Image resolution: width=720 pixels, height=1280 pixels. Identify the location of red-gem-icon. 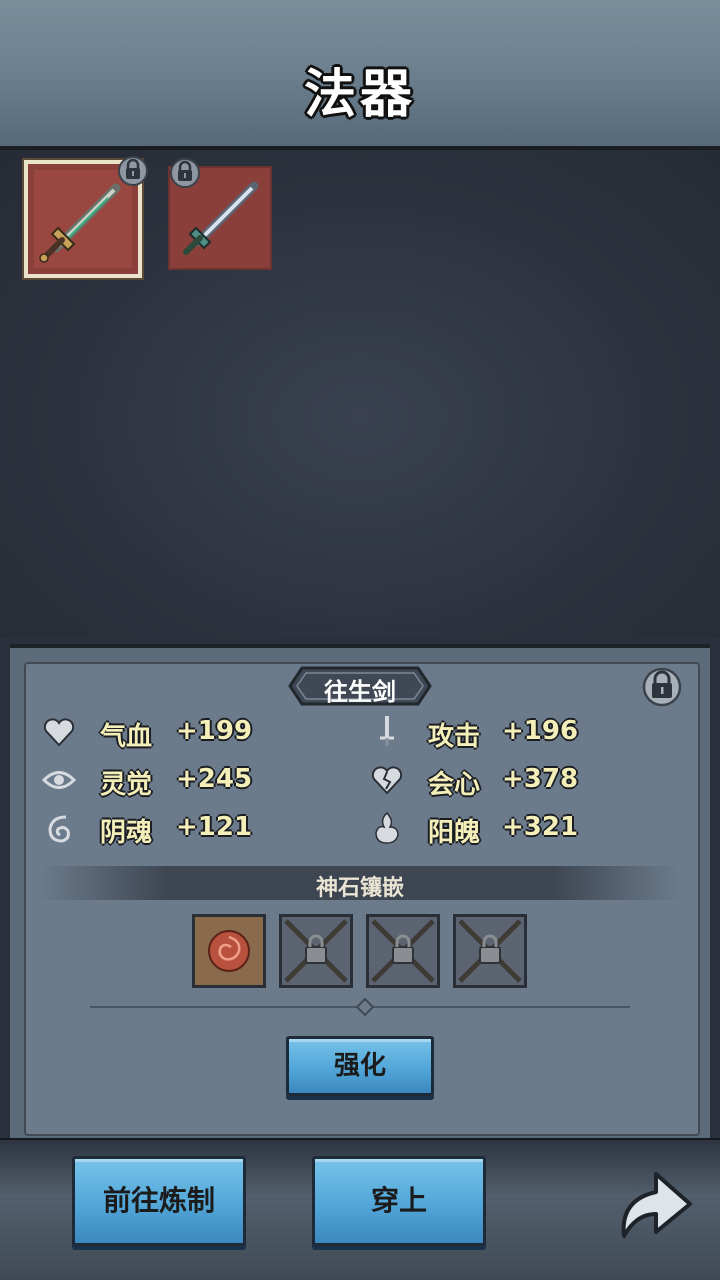
(229, 951).